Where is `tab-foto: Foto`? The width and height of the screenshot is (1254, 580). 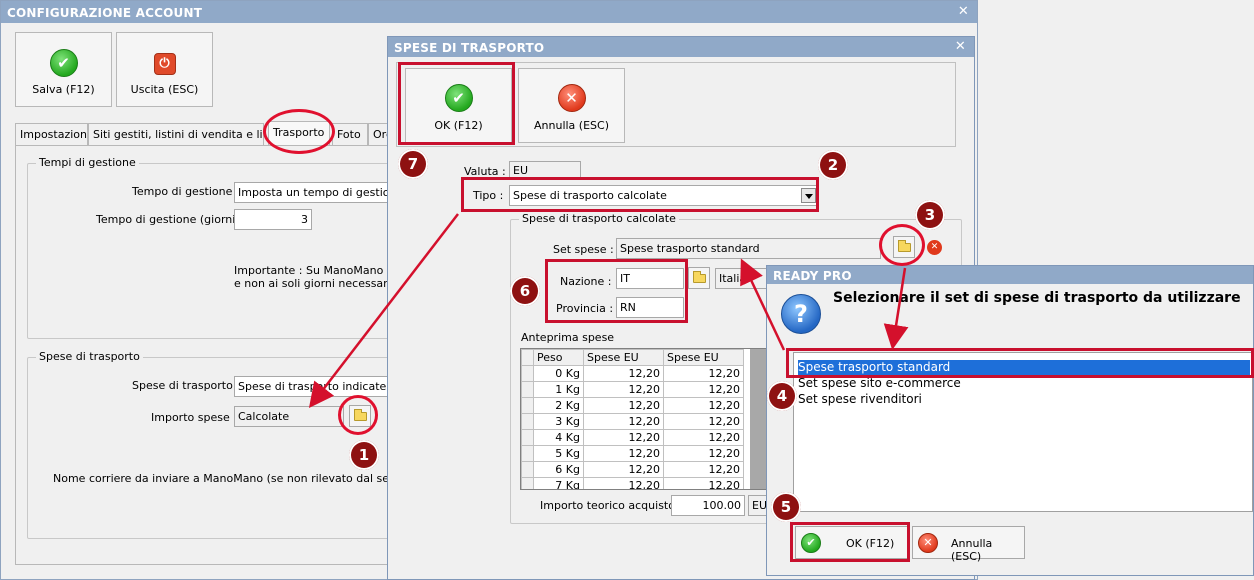
tab-foto: Foto is located at coordinates (350, 134).